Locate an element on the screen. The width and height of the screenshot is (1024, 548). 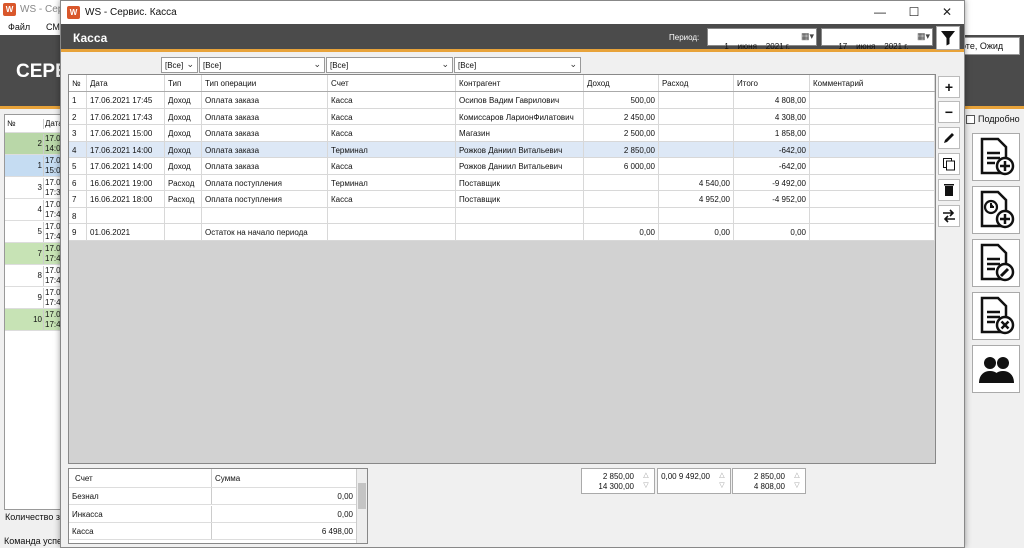
add-button: + is located at coordinates (949, 87).